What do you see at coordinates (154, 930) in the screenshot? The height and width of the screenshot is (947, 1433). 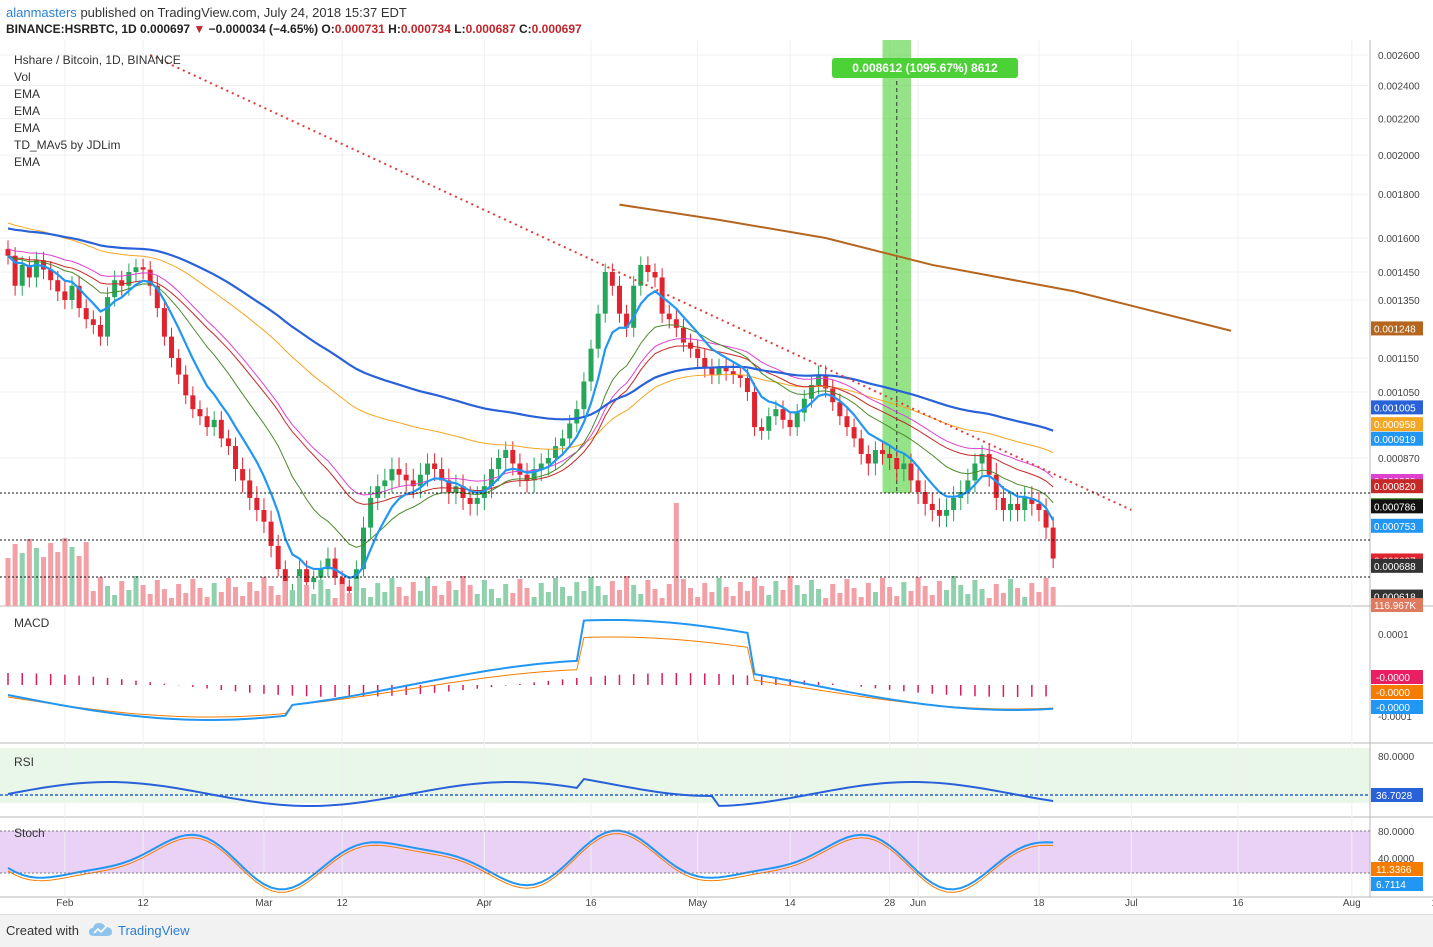 I see `tradingview-brand: TradingView` at bounding box center [154, 930].